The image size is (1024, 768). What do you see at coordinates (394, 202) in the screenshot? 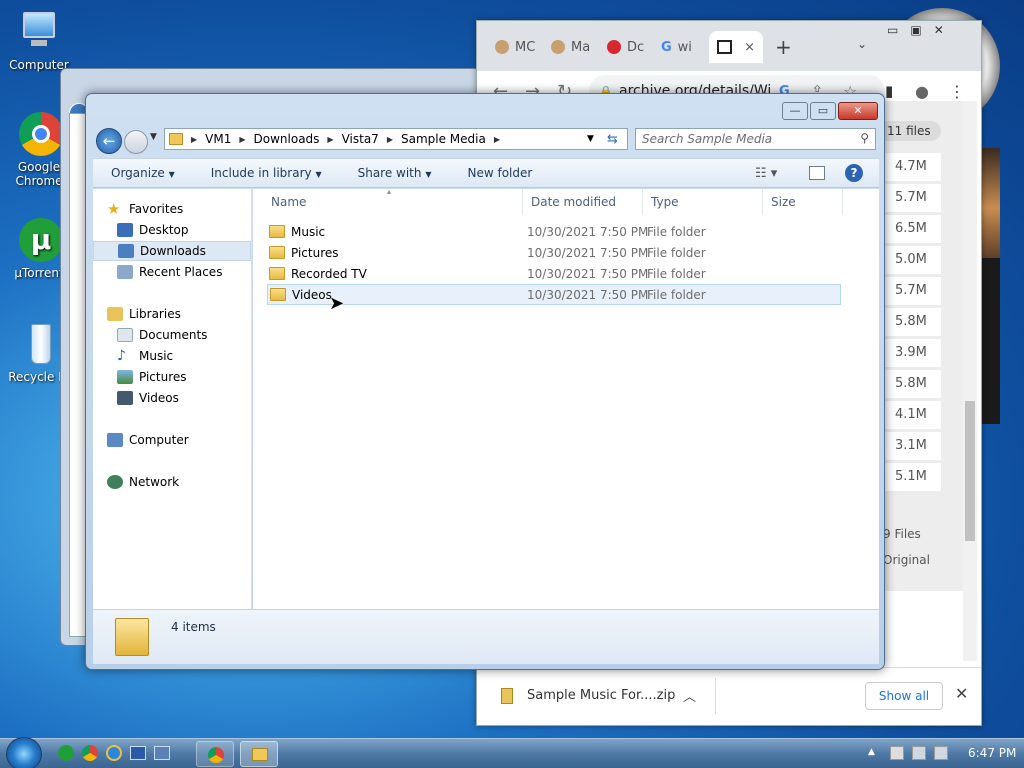
I see `column-header-name: Name` at bounding box center [394, 202].